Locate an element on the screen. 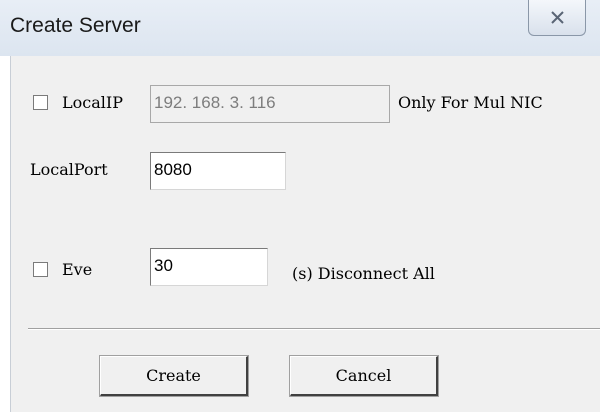 Image resolution: width=600 pixels, height=412 pixels. window-title: Create Server is located at coordinates (75, 25).